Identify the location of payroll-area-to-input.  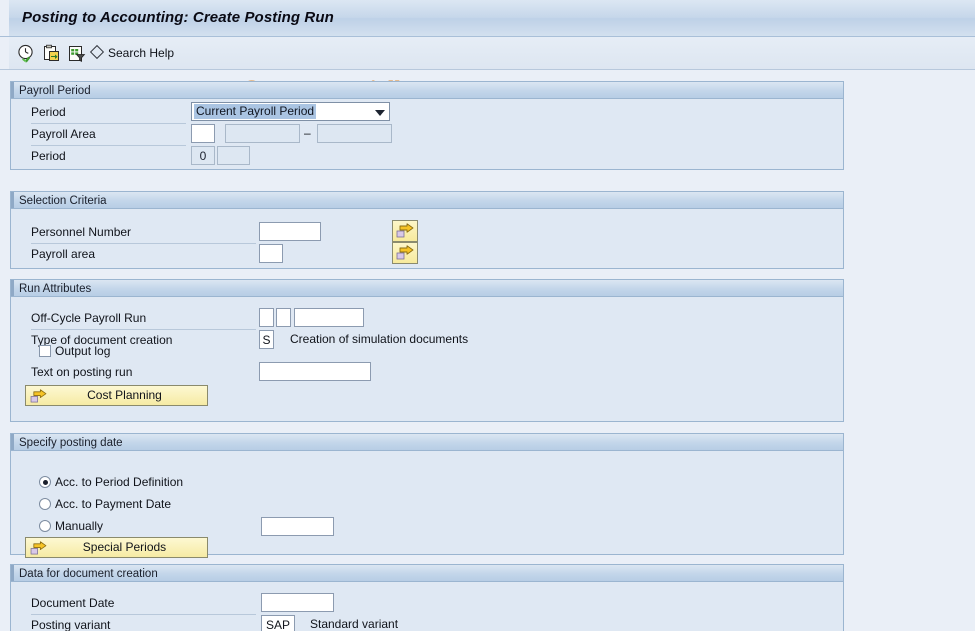
(354, 133).